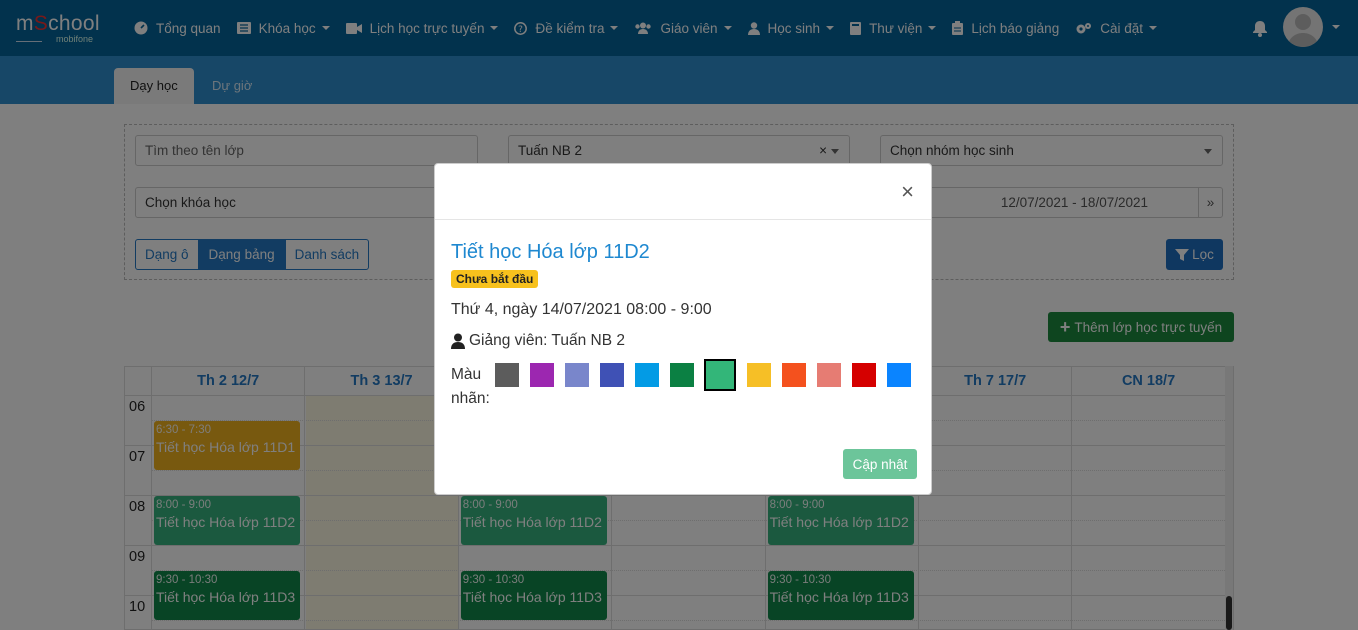 Image resolution: width=1358 pixels, height=630 pixels. Describe the element at coordinates (470, 386) in the screenshot. I see `color-label: Màu nhãn:` at that location.